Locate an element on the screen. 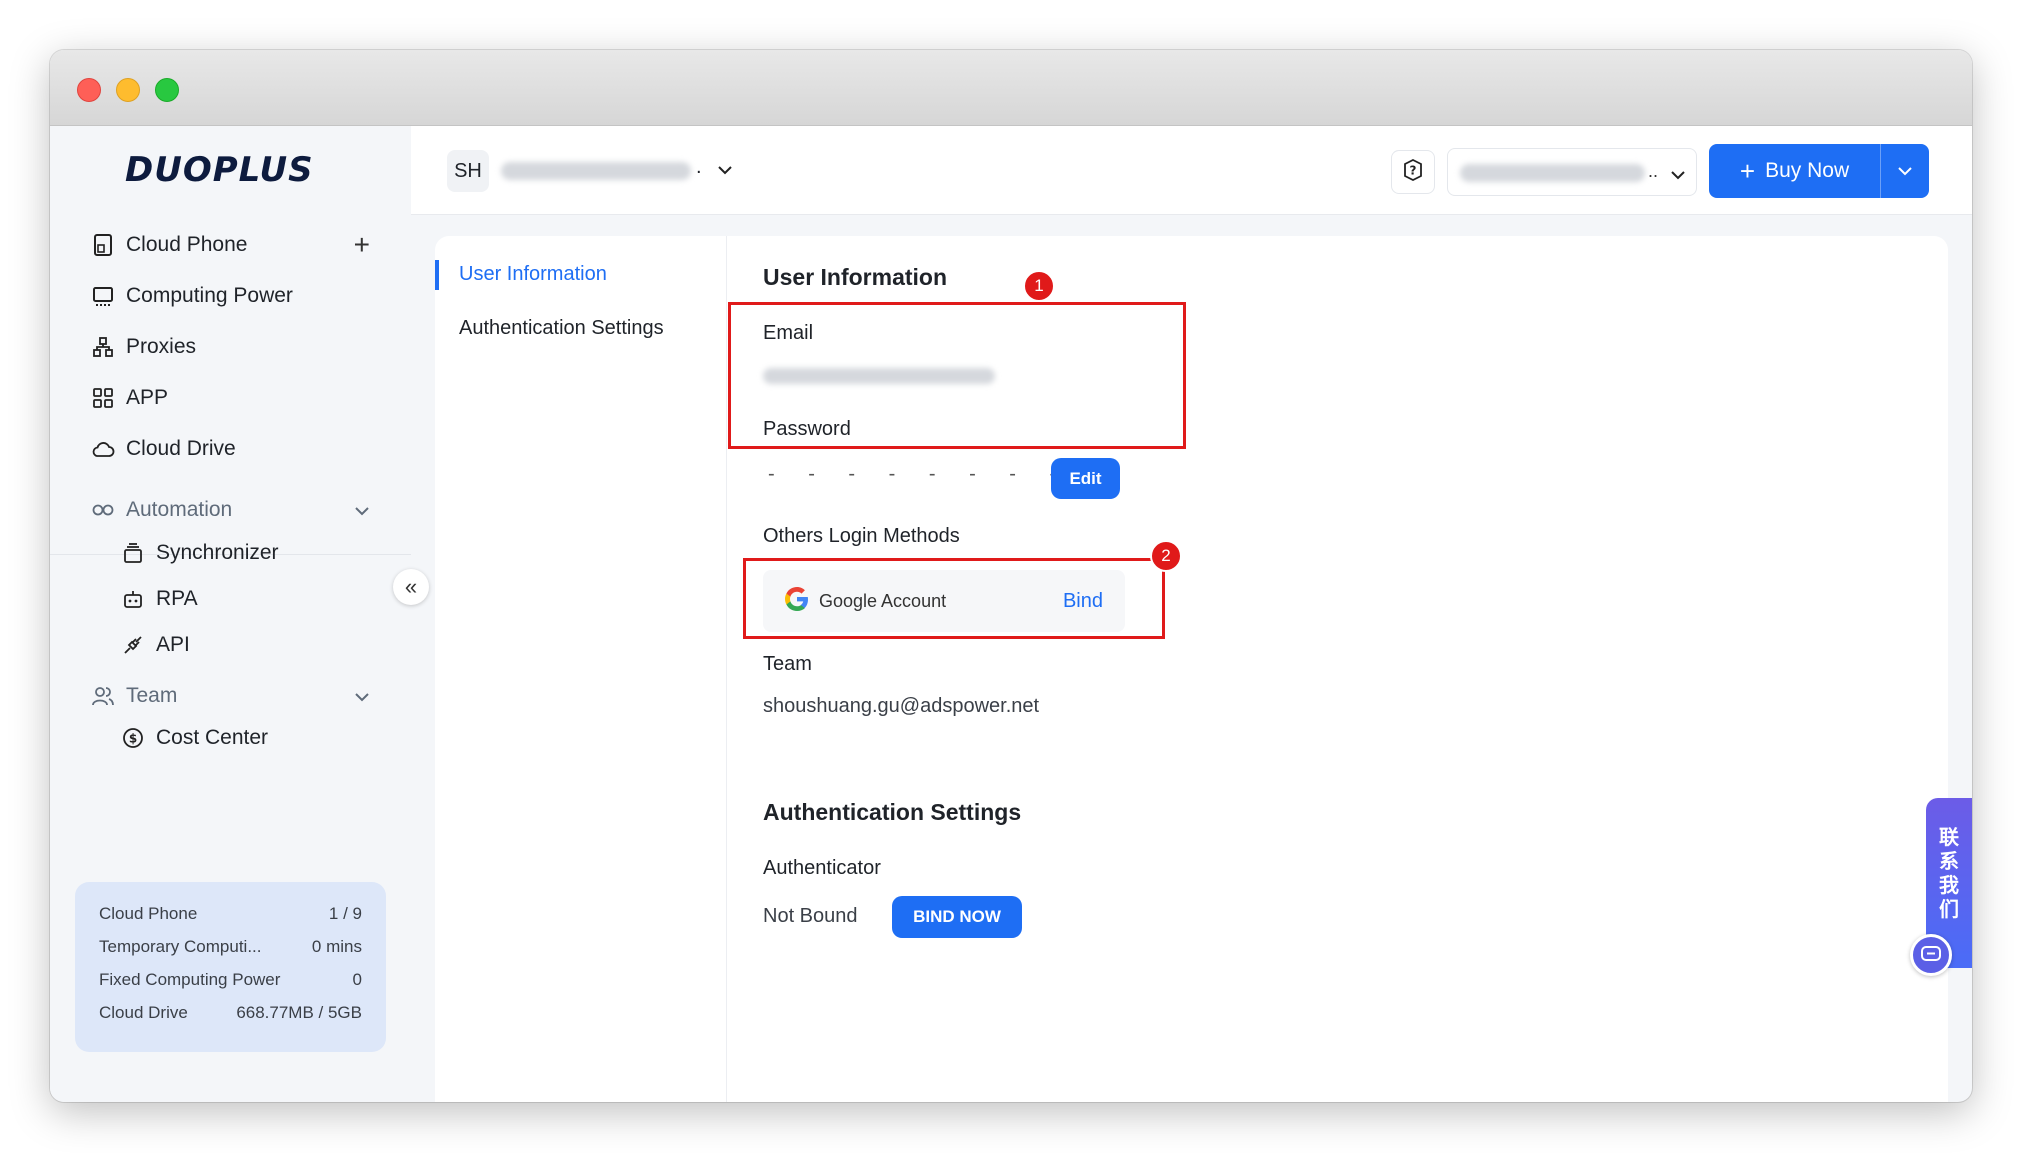 The height and width of the screenshot is (1153, 2022). buy-now-split-button: + Buy Now is located at coordinates (1819, 171).